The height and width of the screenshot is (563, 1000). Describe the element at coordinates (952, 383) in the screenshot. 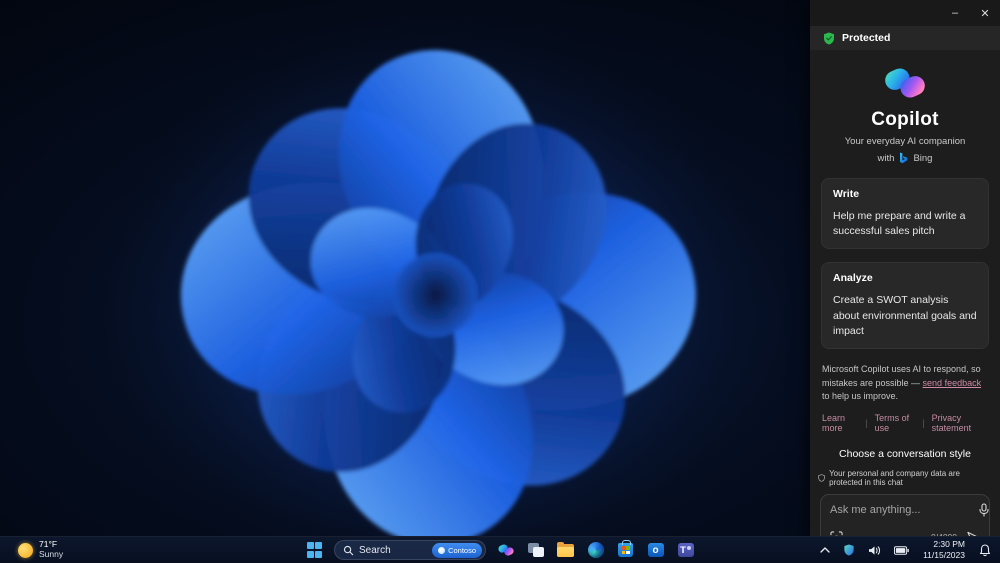

I see `send-feedback-link: send feedback` at that location.